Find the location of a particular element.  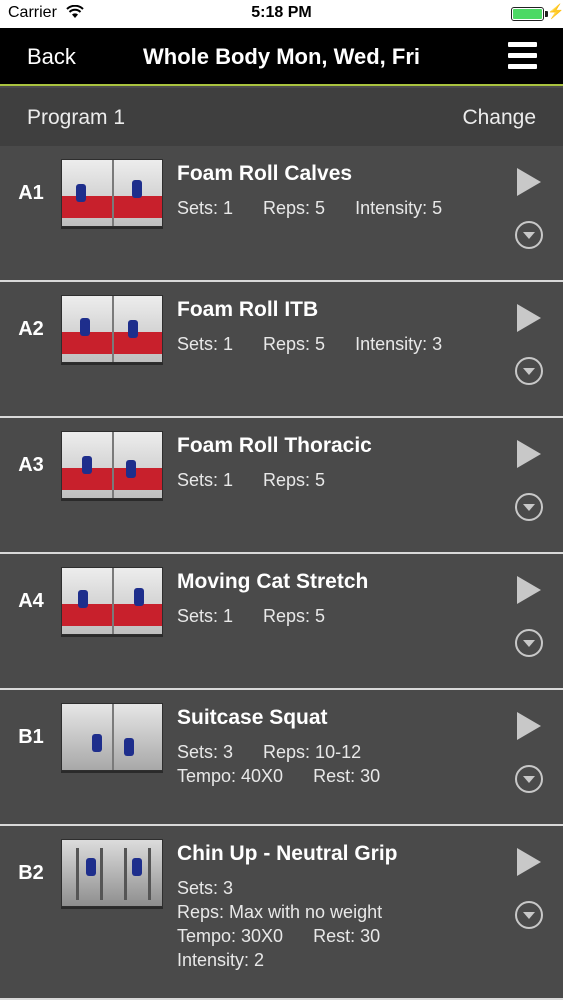

exercise-code: A2 is located at coordinates (31, 329).